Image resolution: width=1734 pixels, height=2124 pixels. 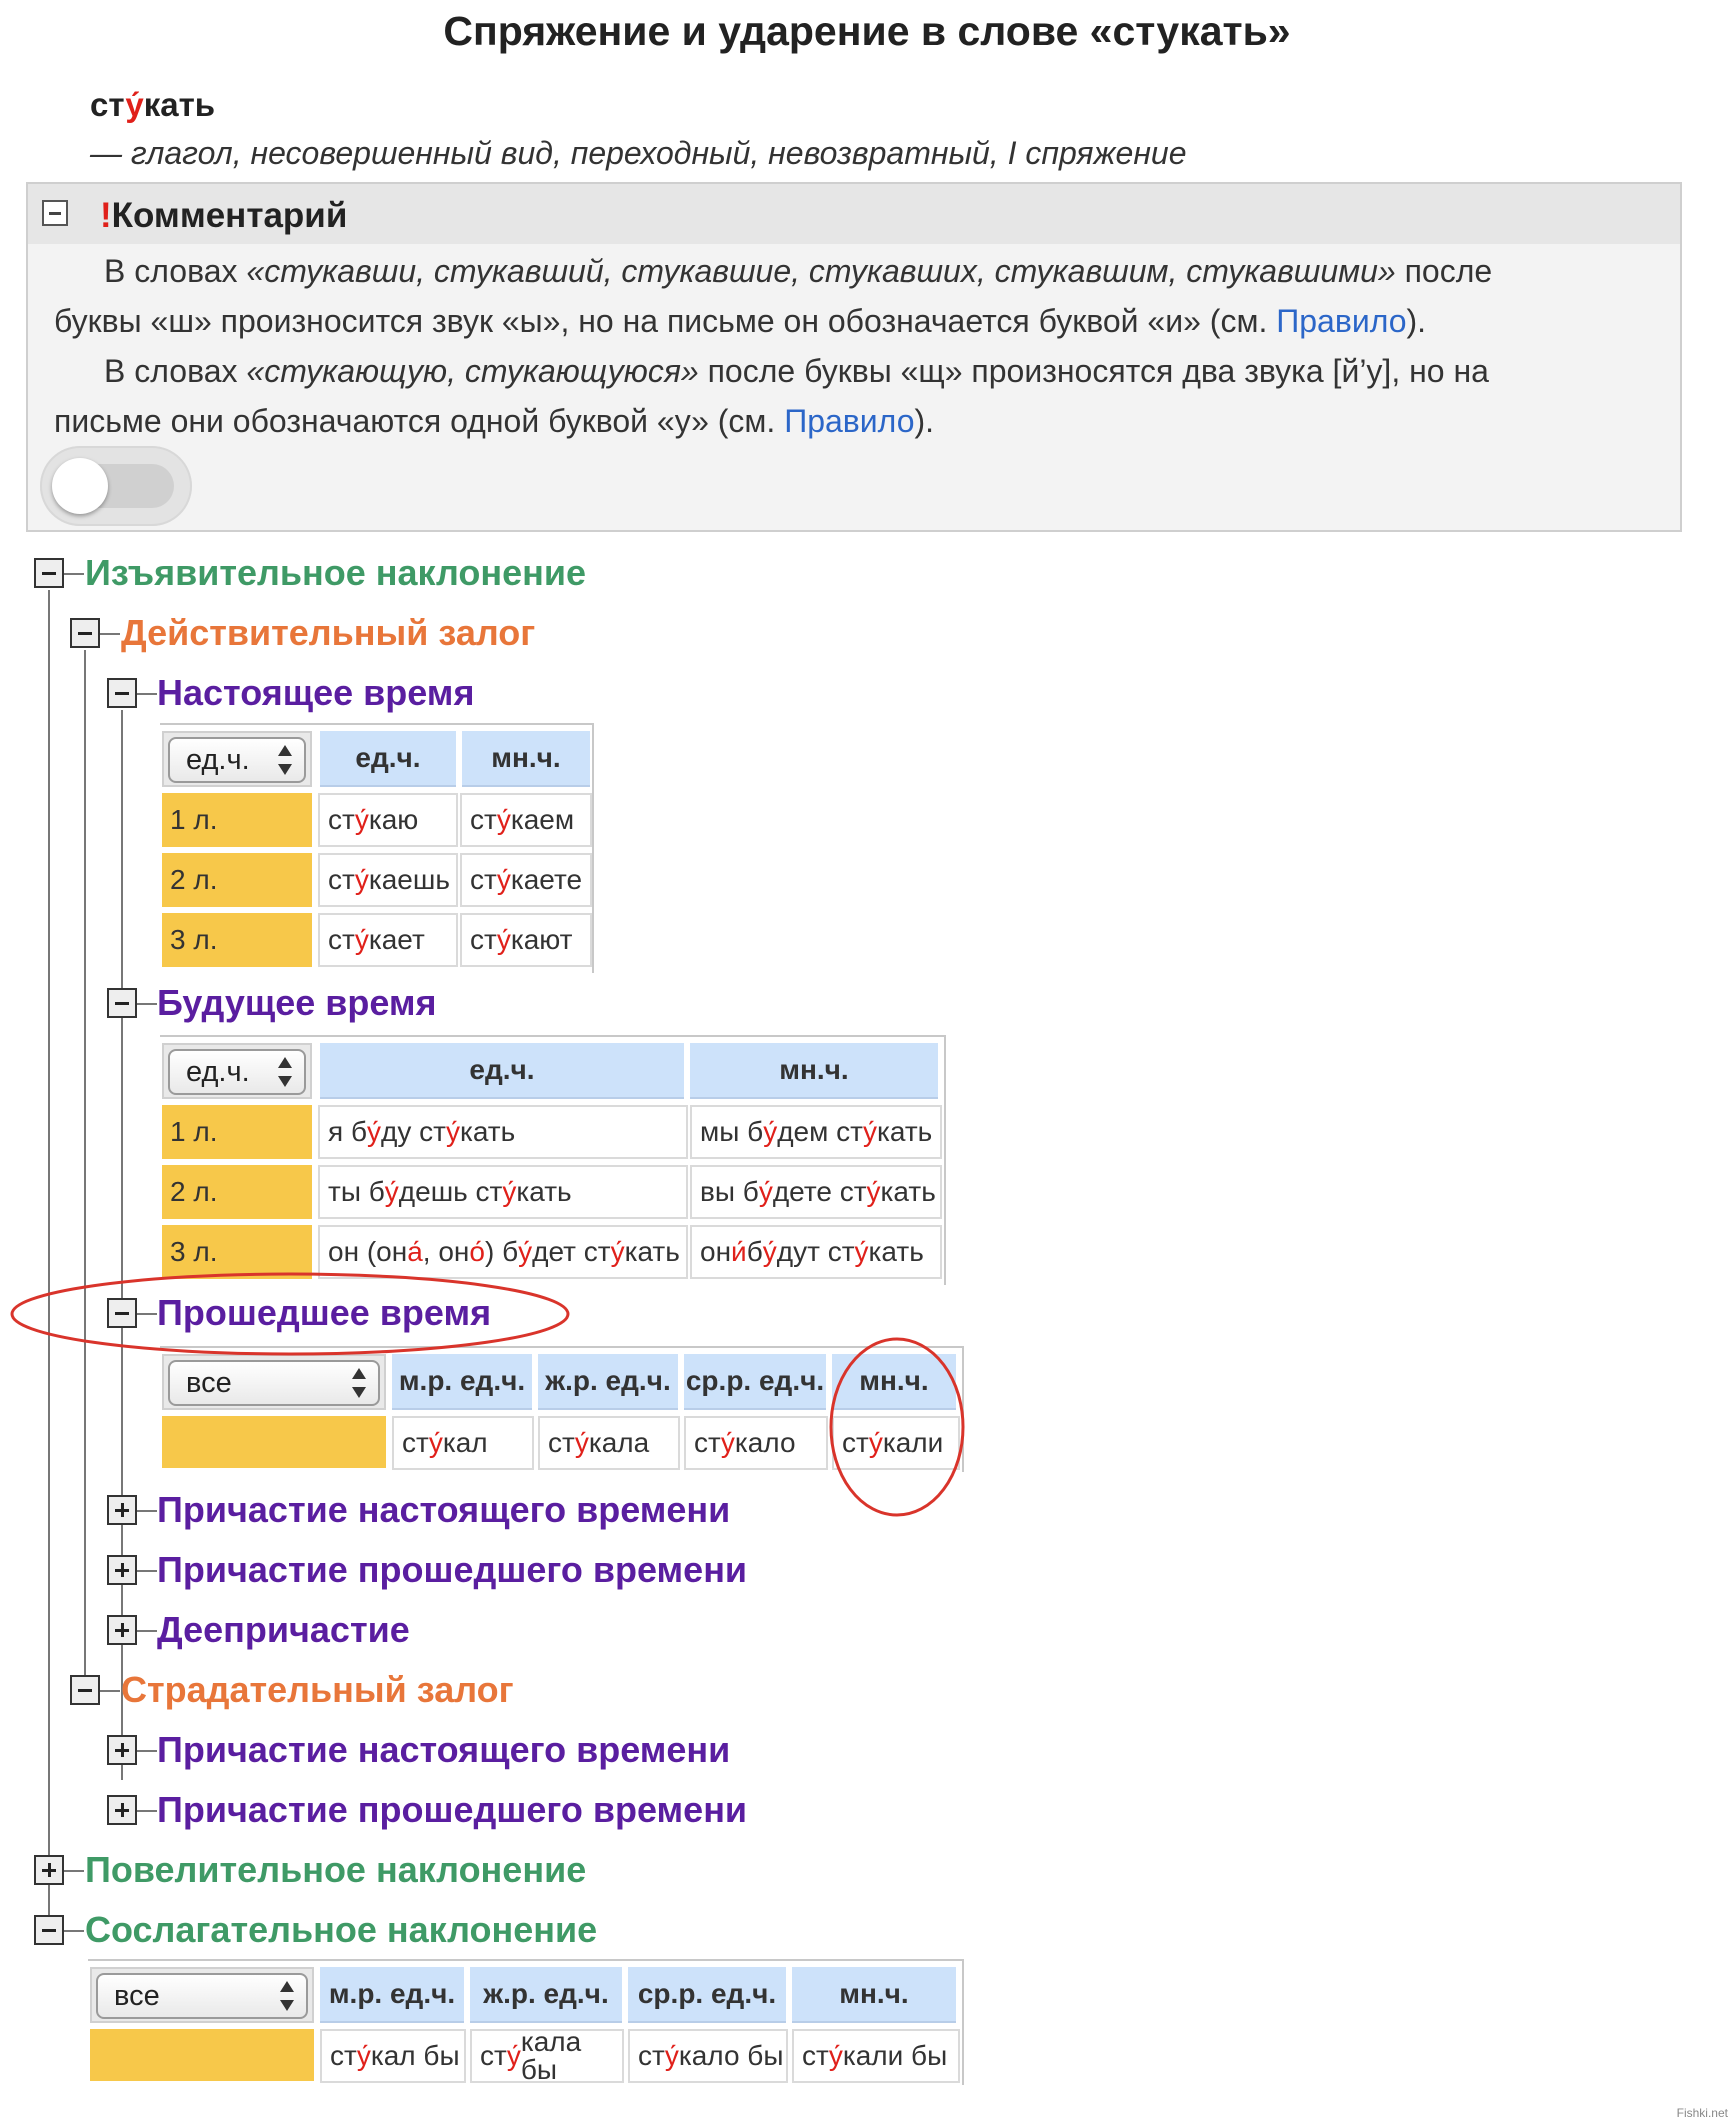 What do you see at coordinates (897, 1427) in the screenshot?
I see `plural-annotation-ellipse` at bounding box center [897, 1427].